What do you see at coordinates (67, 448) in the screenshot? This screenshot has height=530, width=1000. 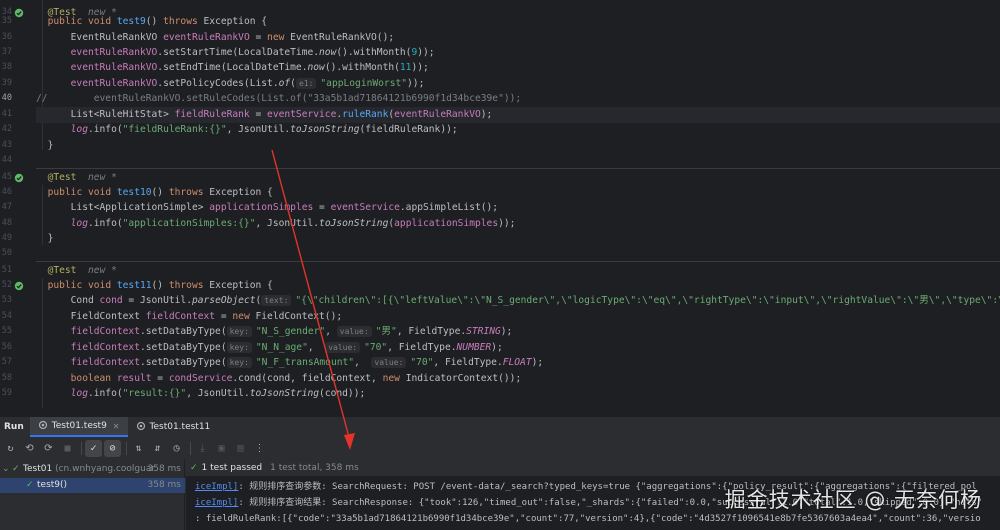 I see `stop-icon: ■` at bounding box center [67, 448].